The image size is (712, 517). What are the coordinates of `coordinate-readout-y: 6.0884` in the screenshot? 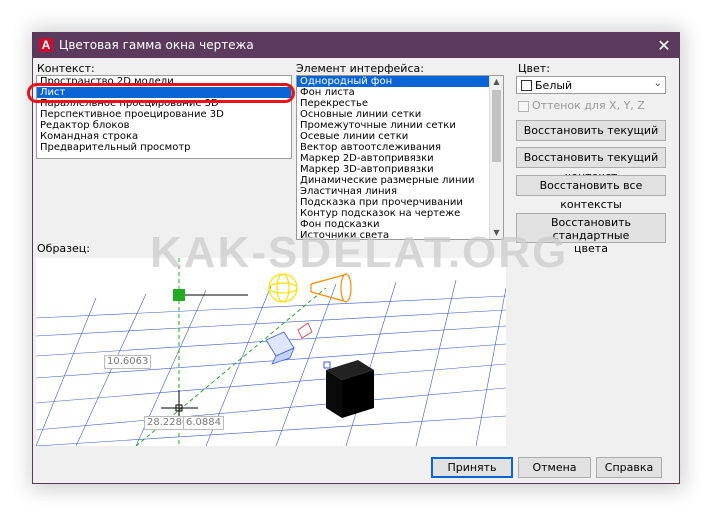 It's located at (203, 423).